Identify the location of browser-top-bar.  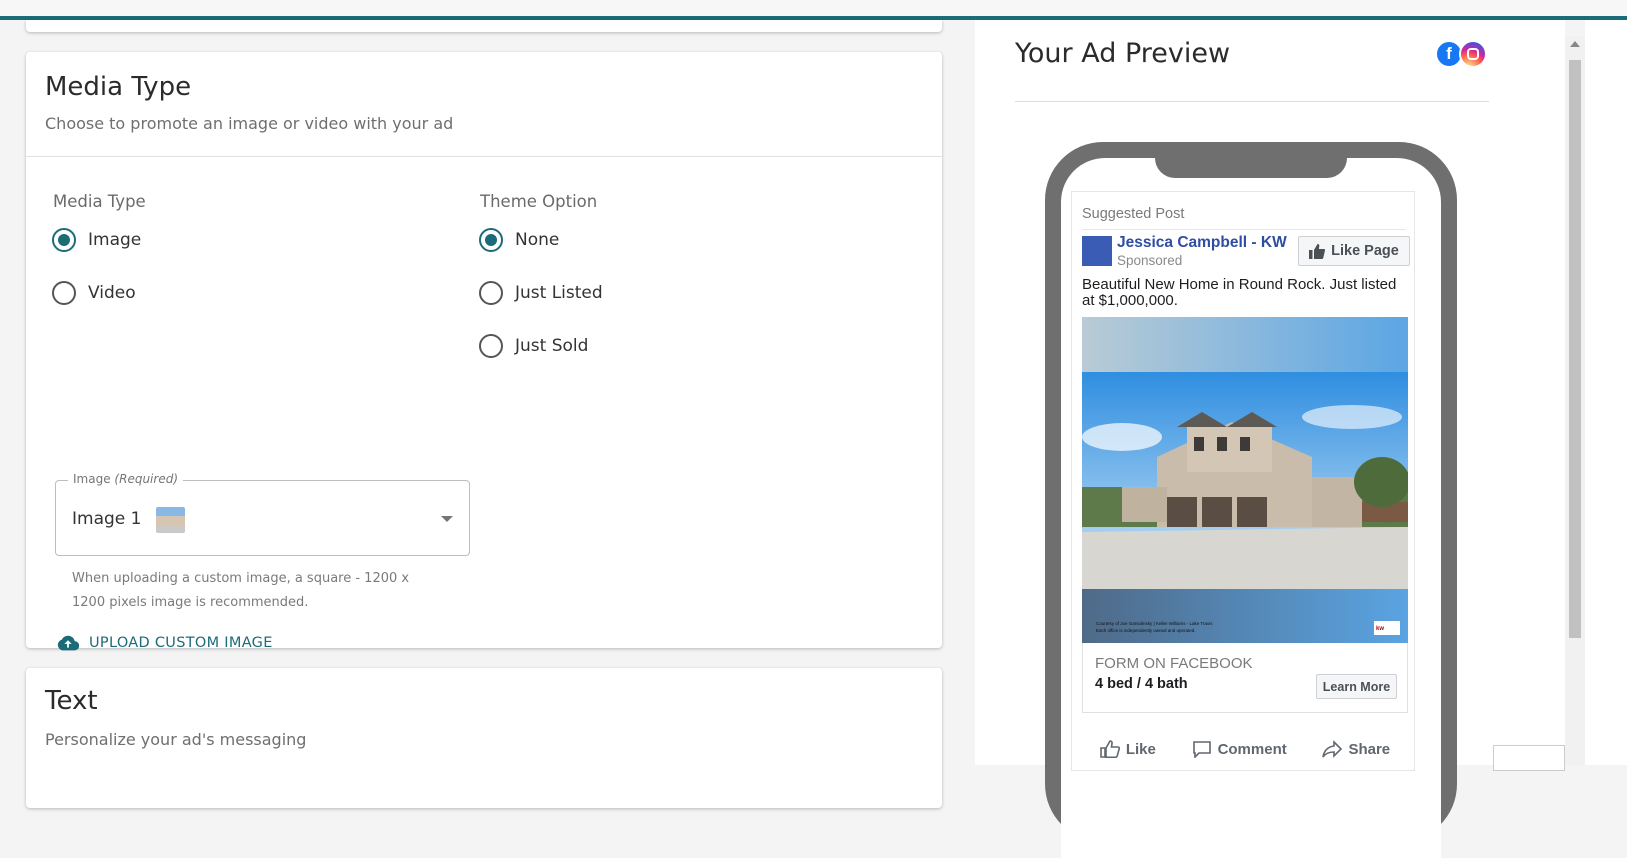
(813, 10).